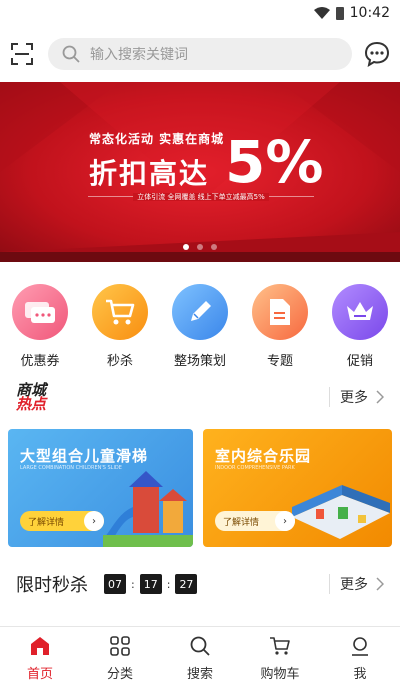 The width and height of the screenshot is (400, 690). I want to click on countdown-timer: 07 : 17 : 27, so click(151, 584).